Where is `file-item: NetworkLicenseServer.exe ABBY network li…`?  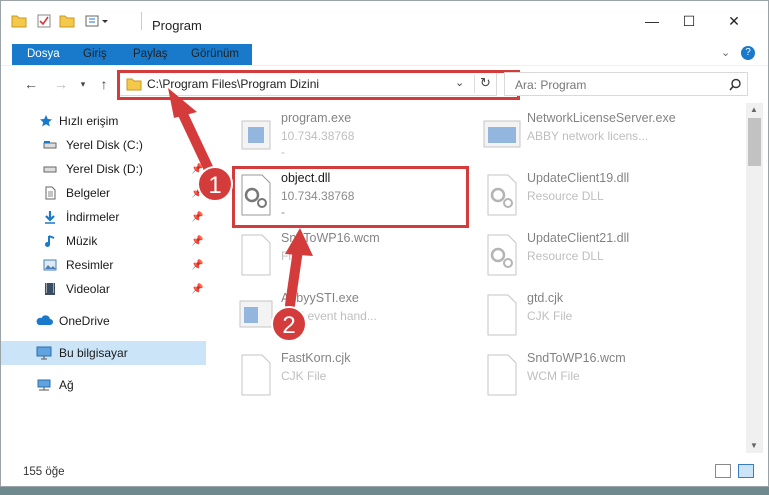
file-item: NetworkLicenseServer.exe ABBY network li… is located at coordinates (572, 135).